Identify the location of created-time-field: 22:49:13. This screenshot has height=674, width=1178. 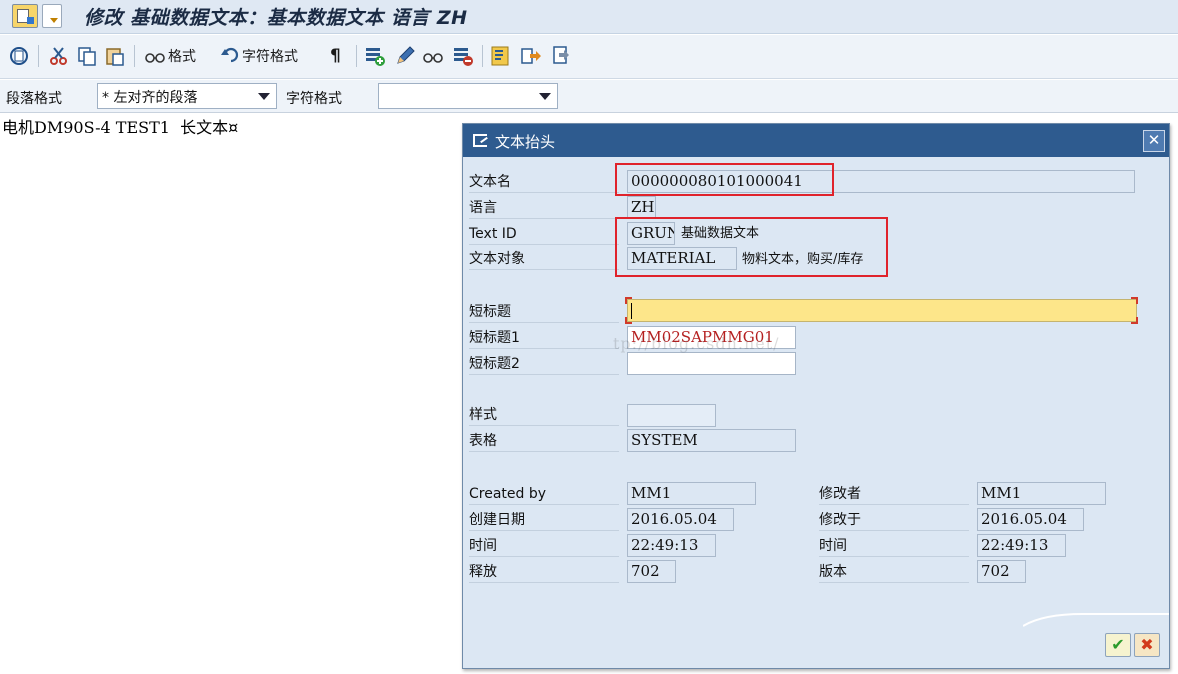
(671, 545).